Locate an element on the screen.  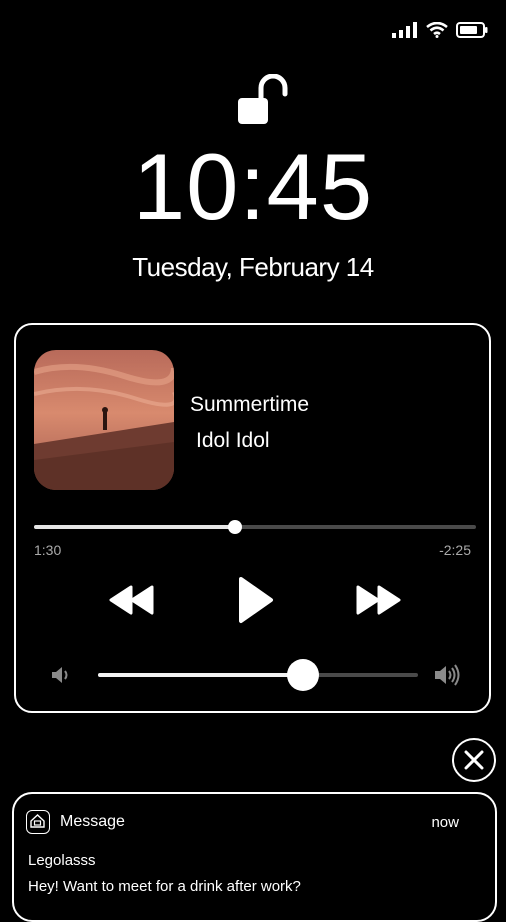
lock-screen-time: 10:45 is located at coordinates (253, 186).